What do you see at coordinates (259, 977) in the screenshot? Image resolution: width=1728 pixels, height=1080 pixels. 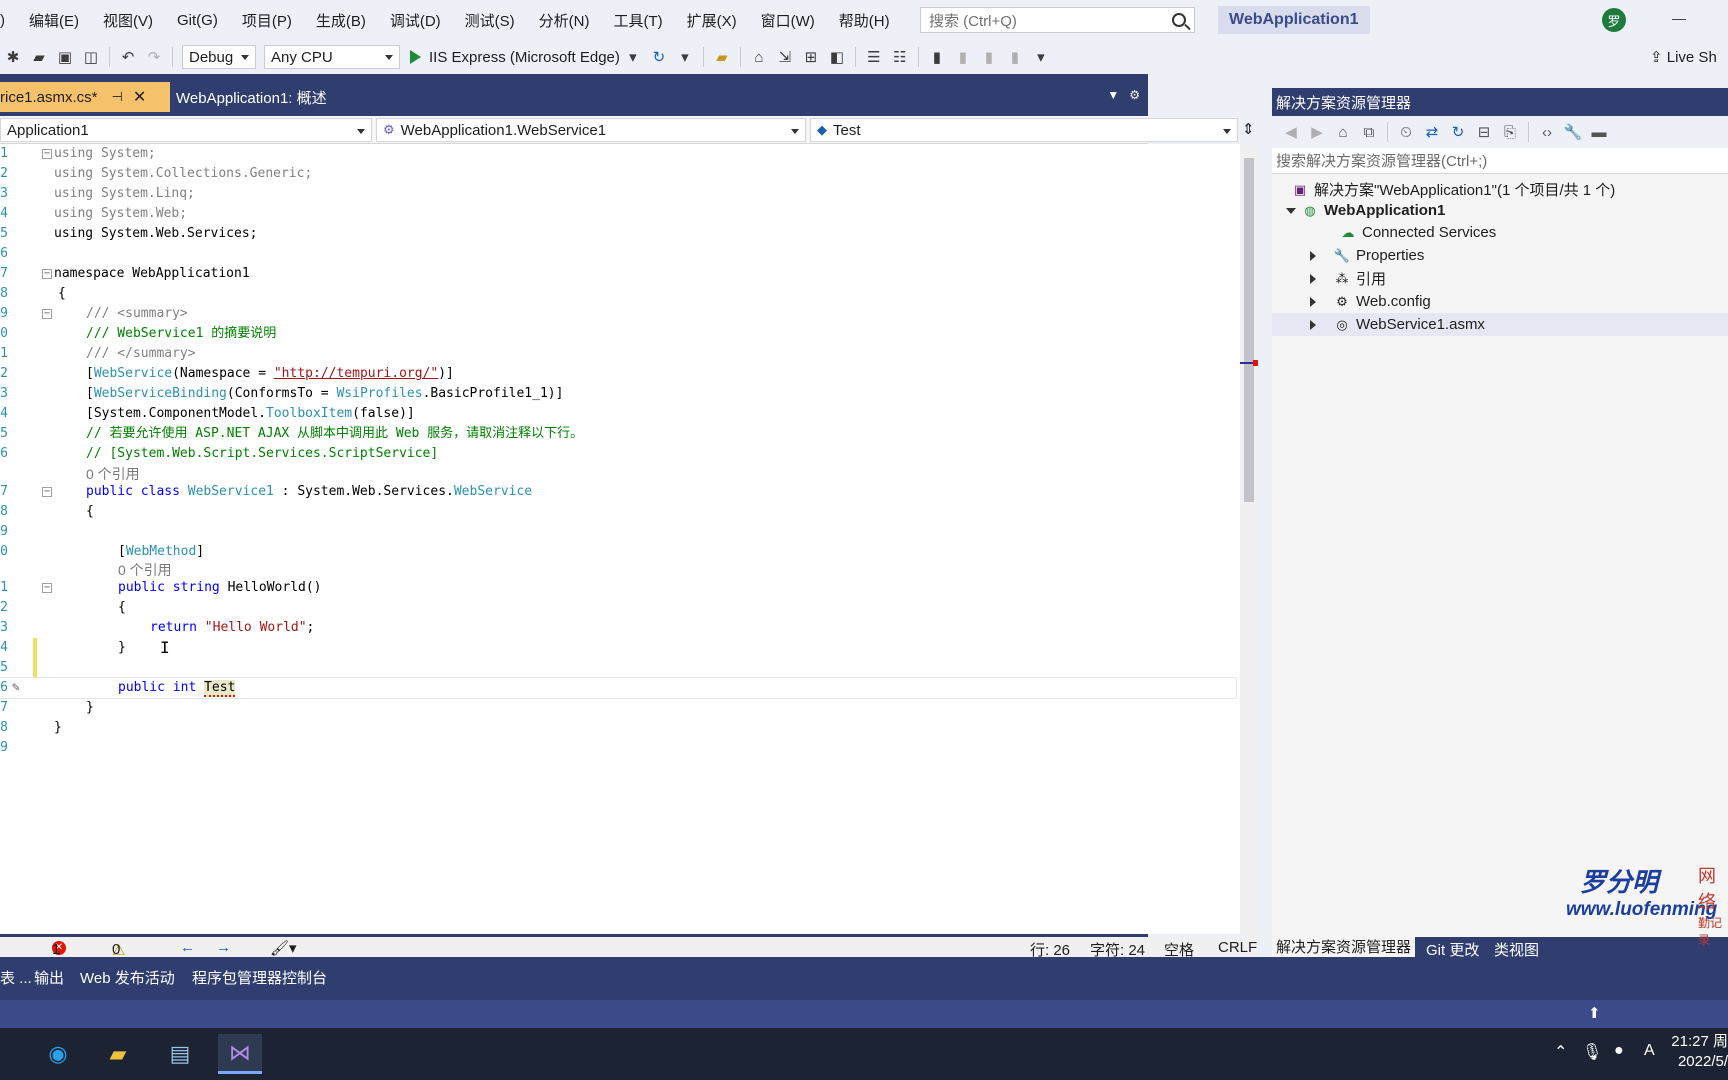 I see `tab-package-manager-console: 程序包管理器控制台` at bounding box center [259, 977].